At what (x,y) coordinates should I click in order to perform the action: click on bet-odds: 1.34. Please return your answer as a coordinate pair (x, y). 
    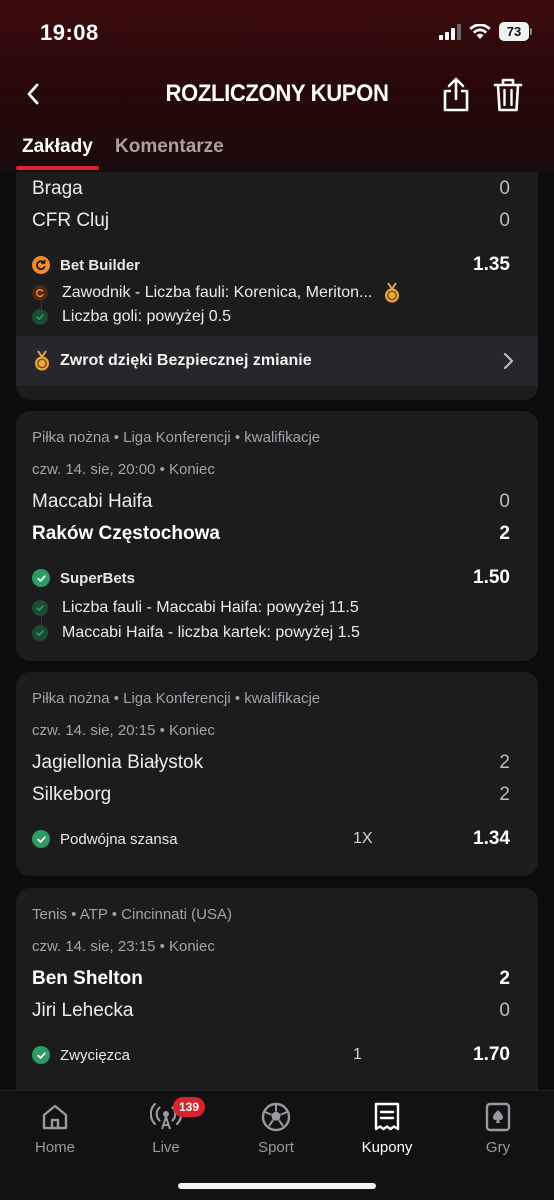
    Looking at the image, I should click on (491, 838).